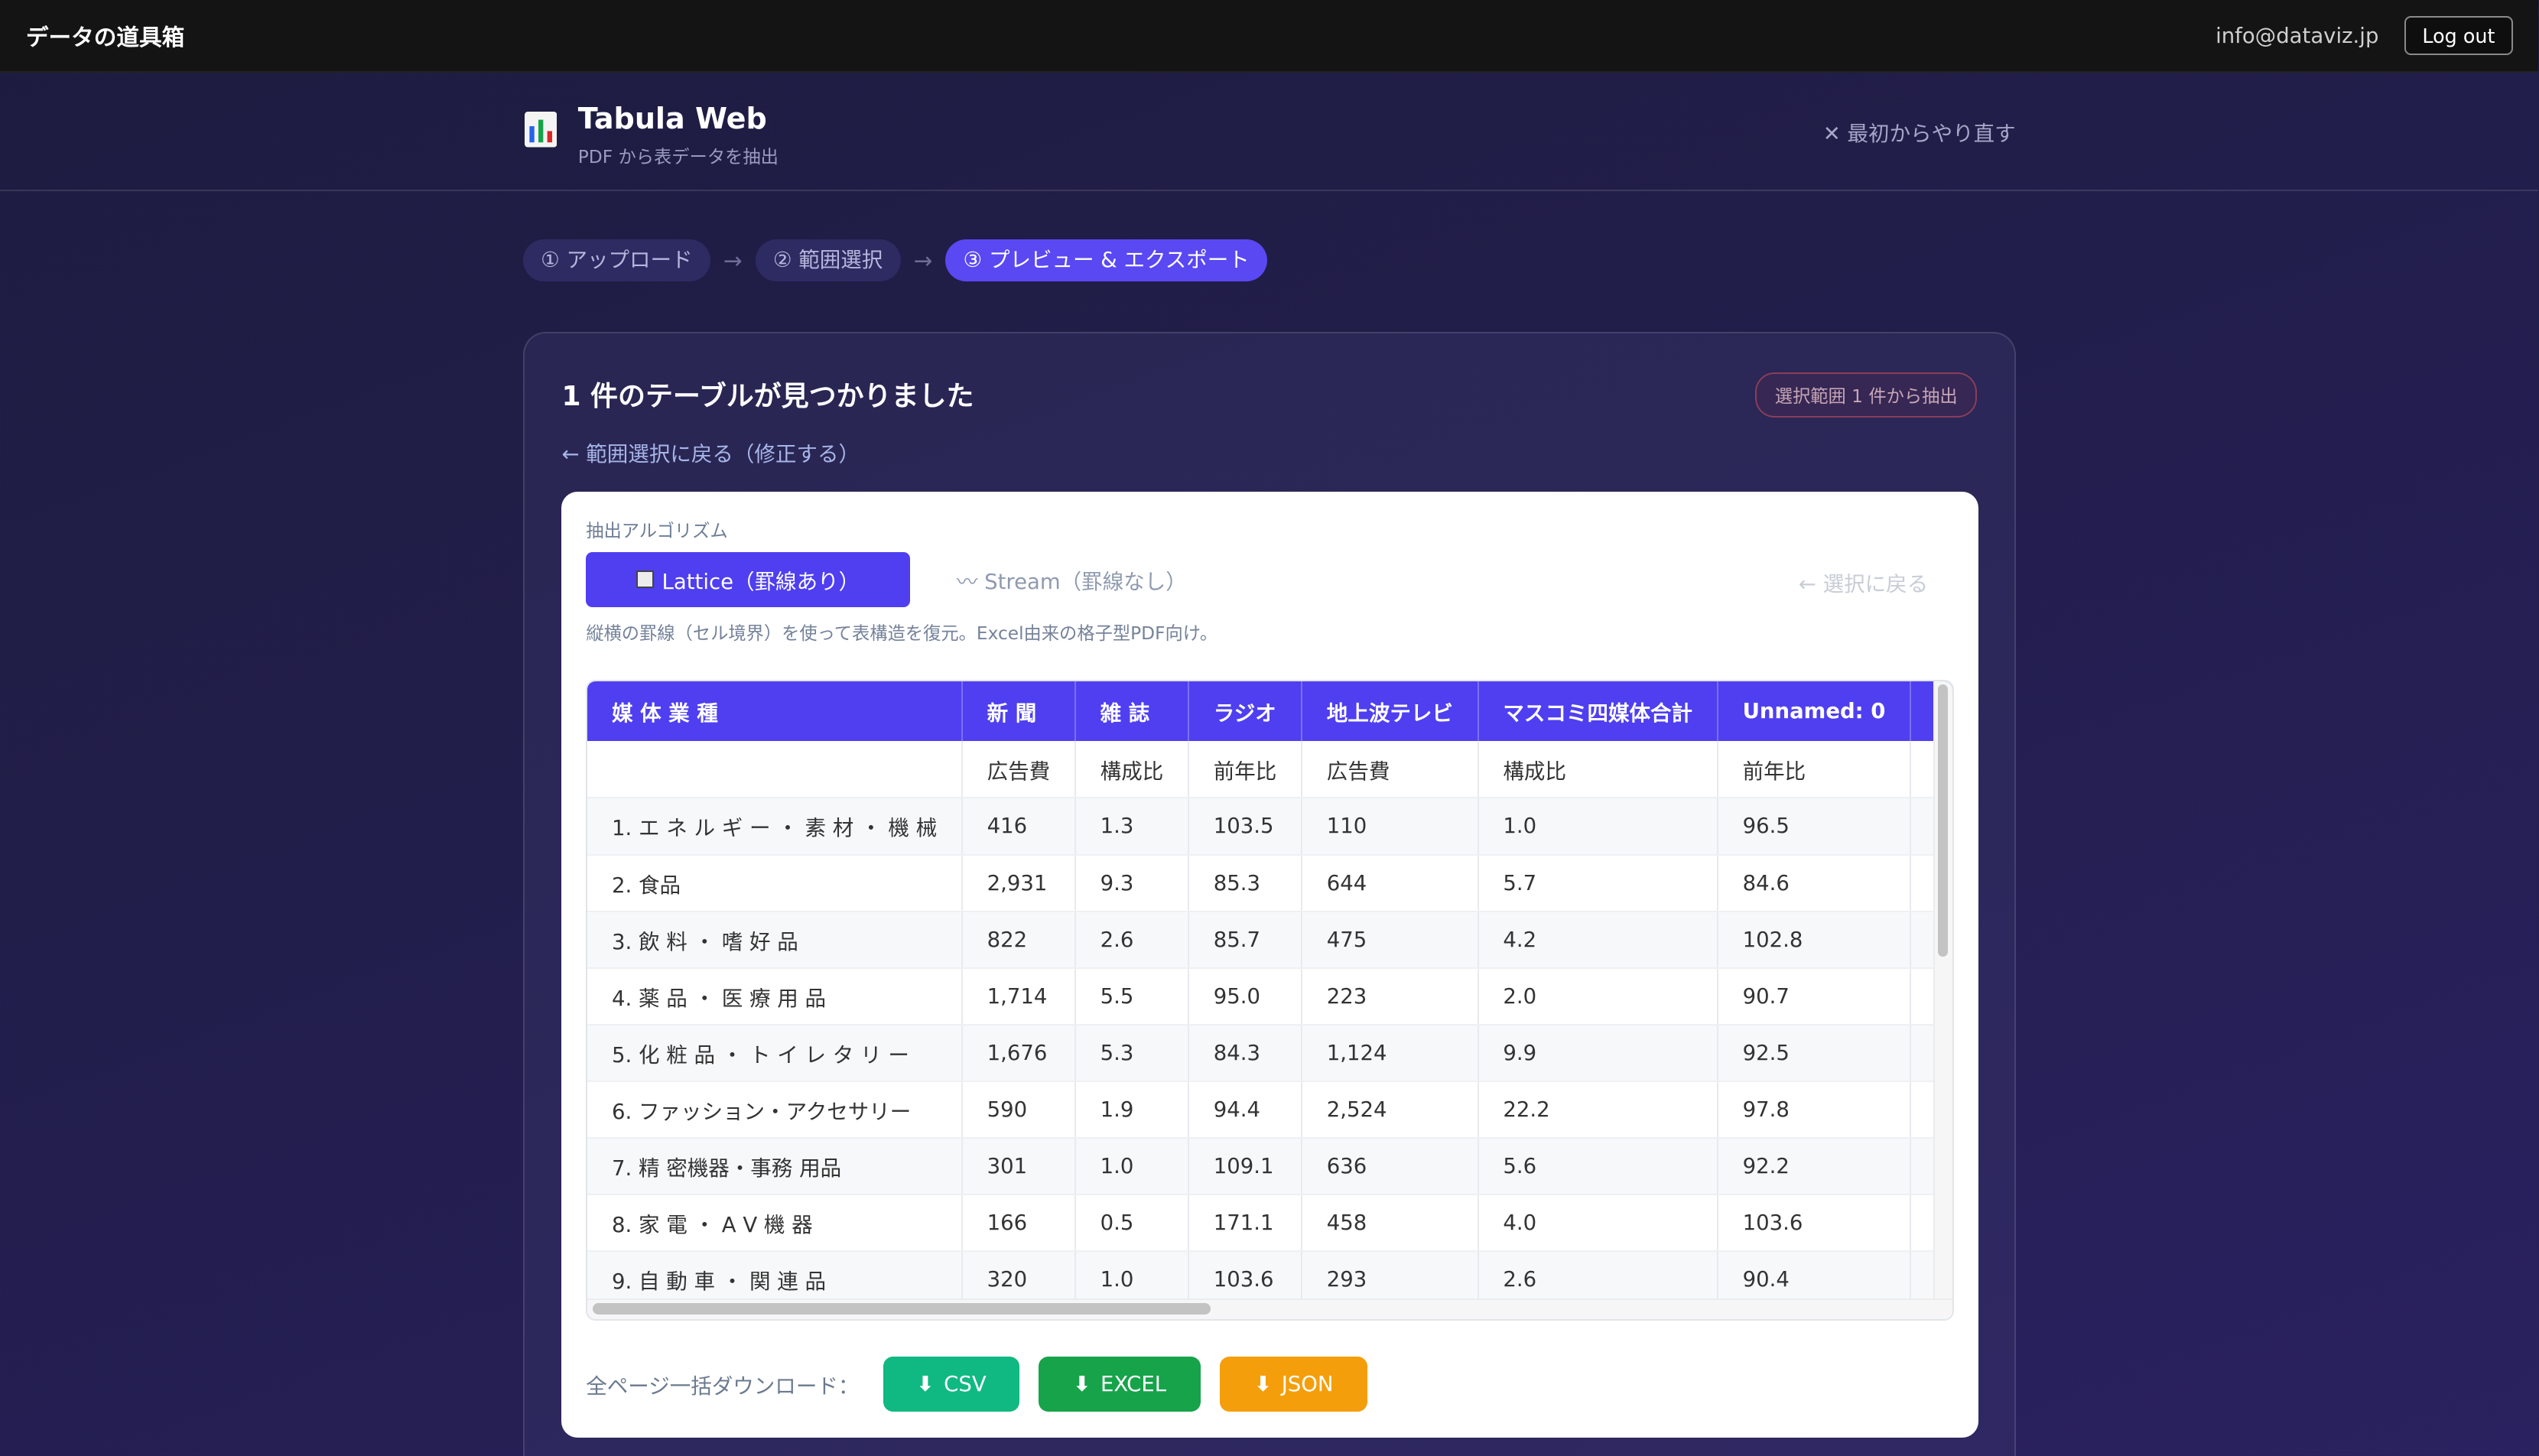  I want to click on table-cell: 85.7, so click(1245, 940).